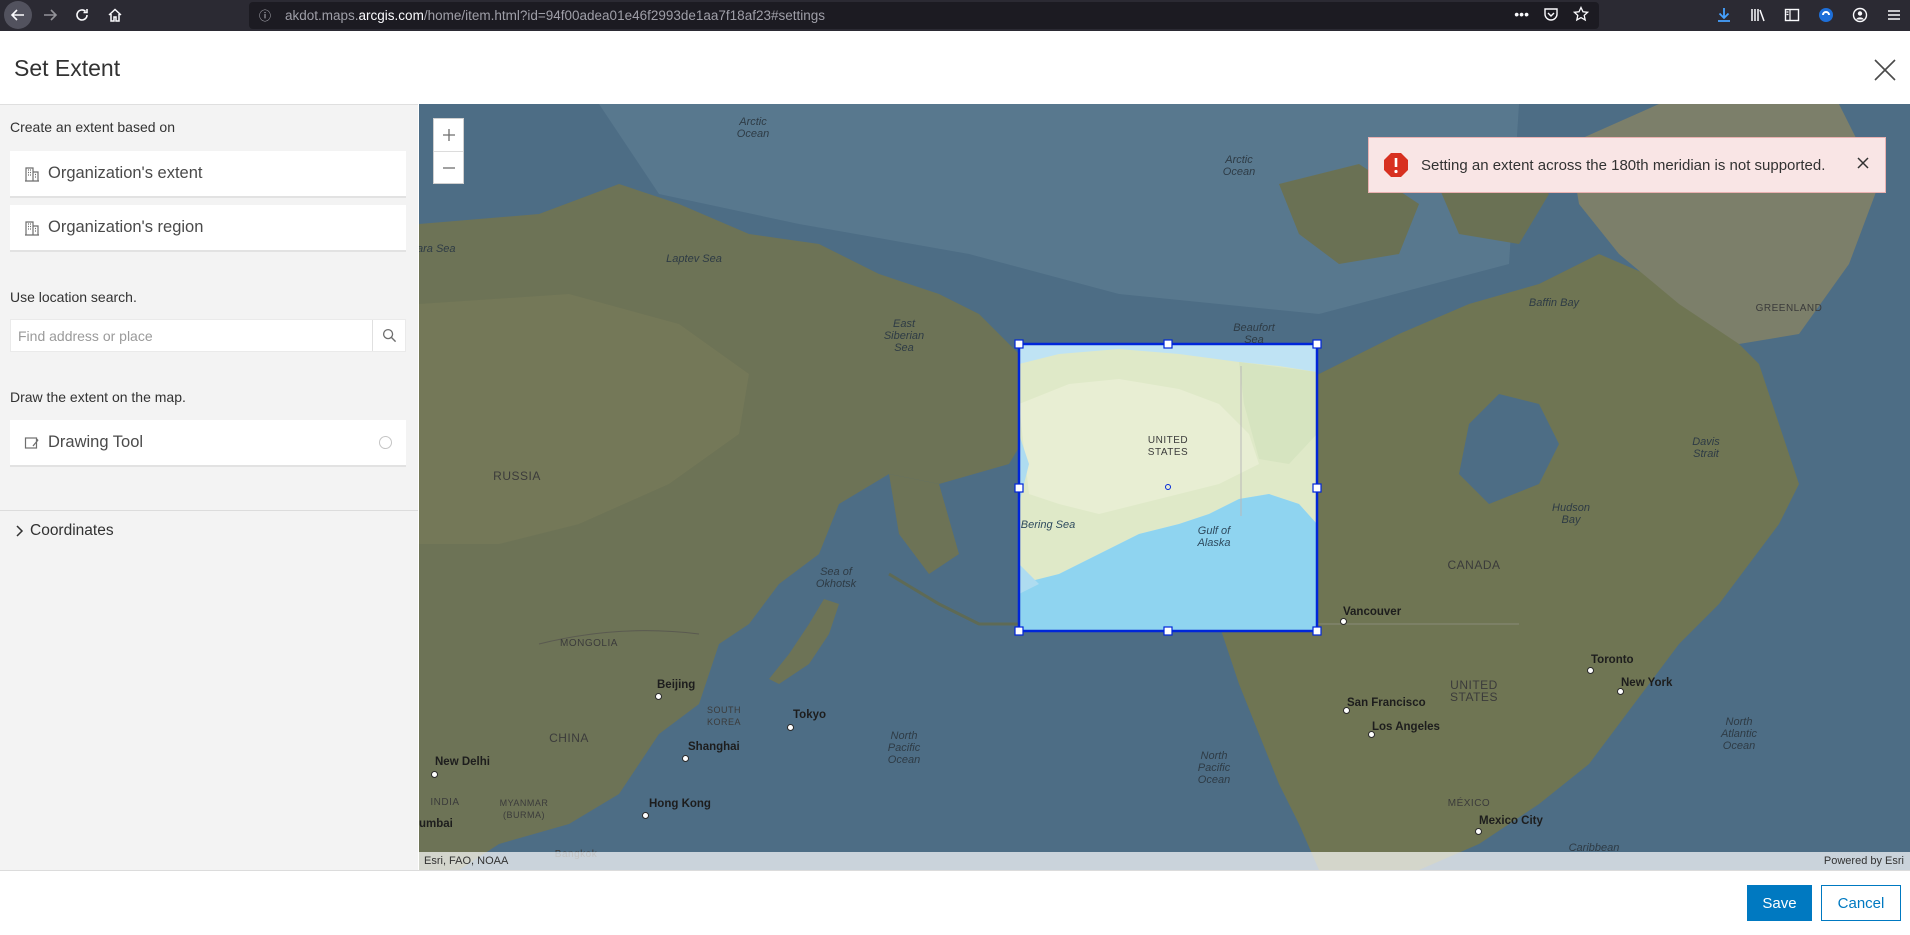  Describe the element at coordinates (191, 335) in the screenshot. I see `search-input` at that location.